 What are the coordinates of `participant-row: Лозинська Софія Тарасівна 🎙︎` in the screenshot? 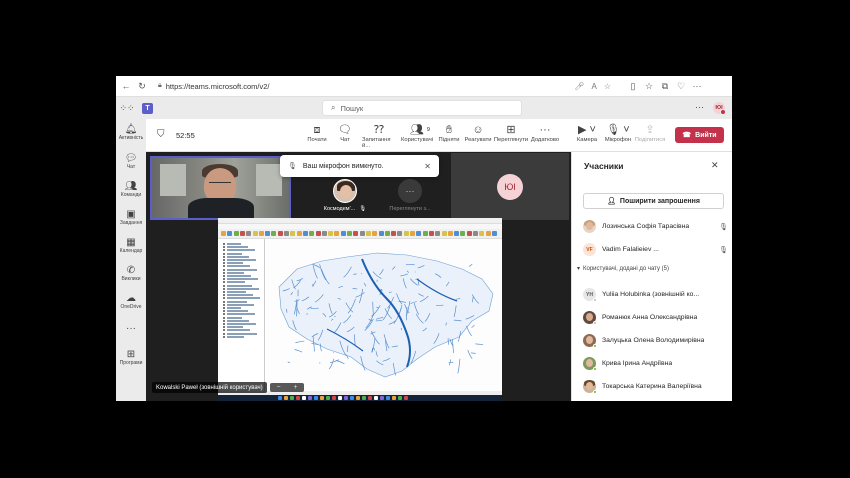 It's located at (655, 226).